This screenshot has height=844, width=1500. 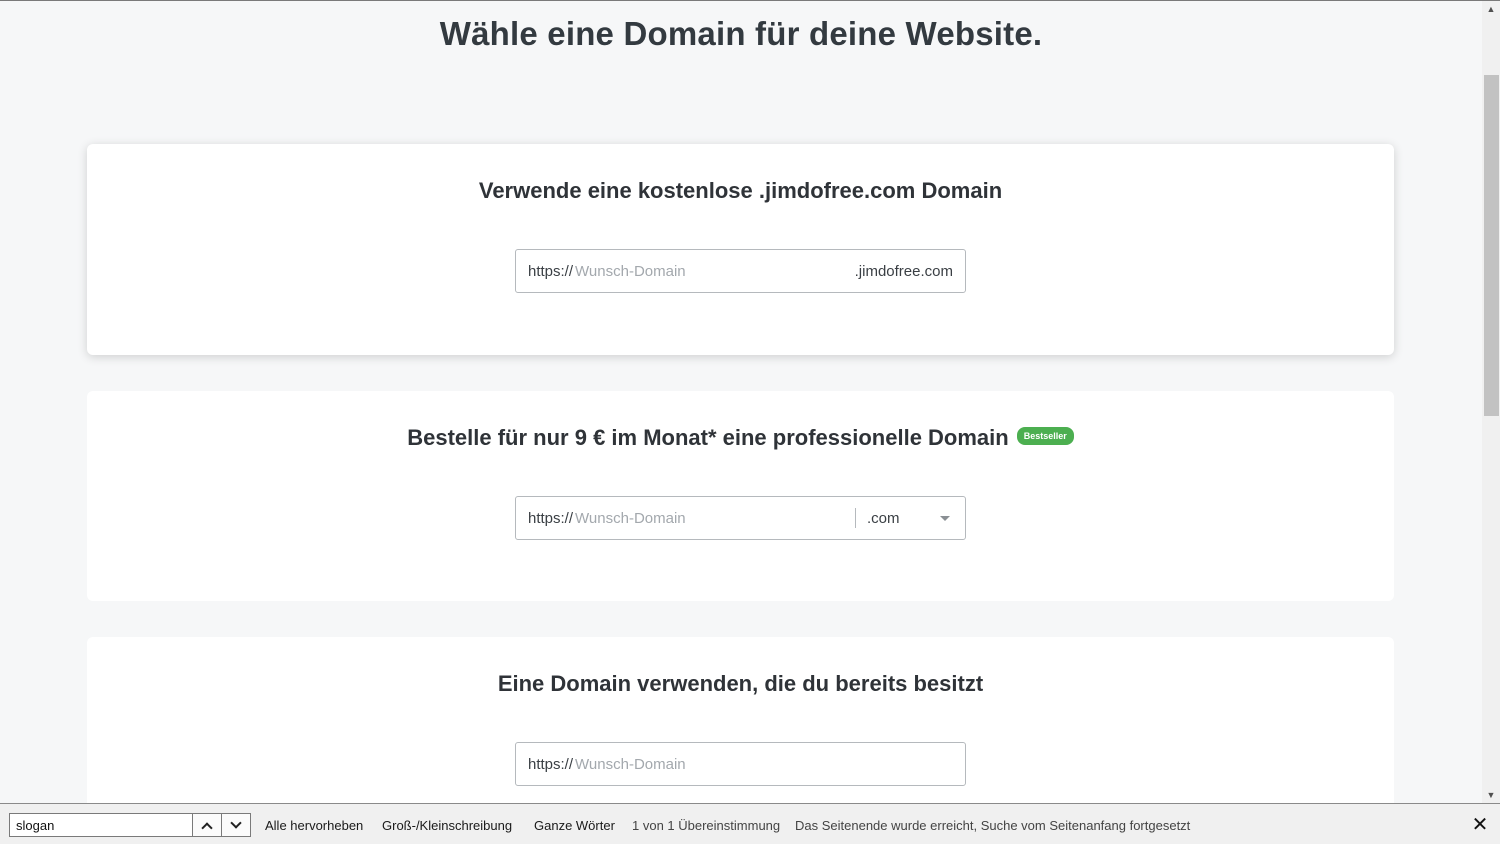 I want to click on find-input, so click(x=101, y=825).